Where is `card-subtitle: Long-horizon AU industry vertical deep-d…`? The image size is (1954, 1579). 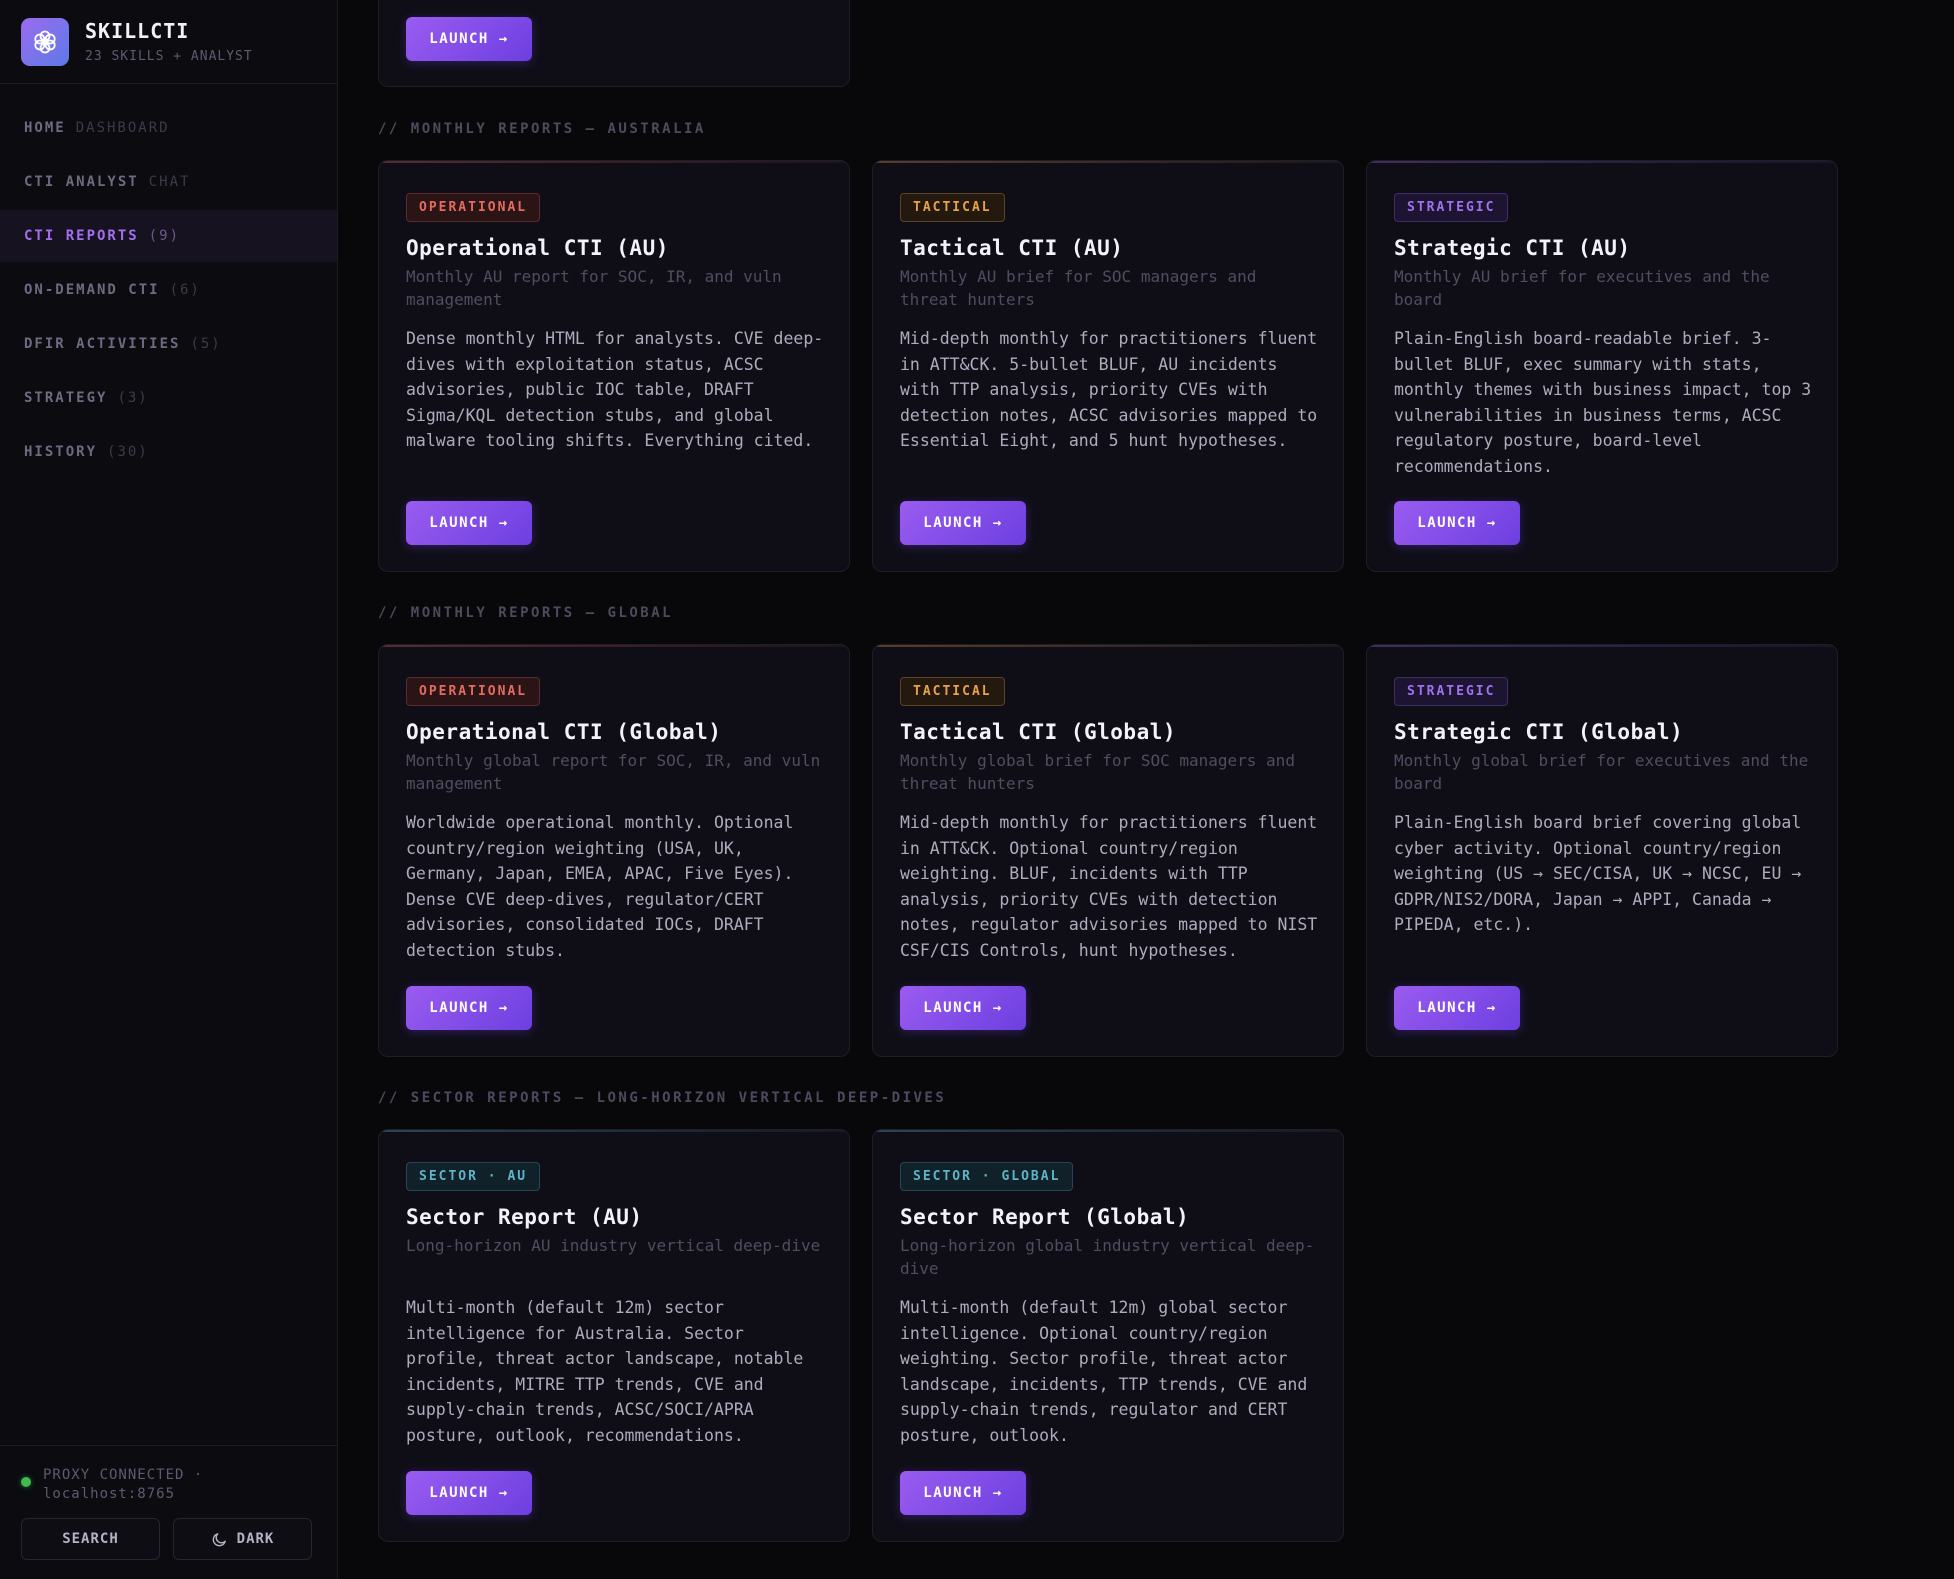 card-subtitle: Long-horizon AU industry vertical deep-d… is located at coordinates (613, 1245).